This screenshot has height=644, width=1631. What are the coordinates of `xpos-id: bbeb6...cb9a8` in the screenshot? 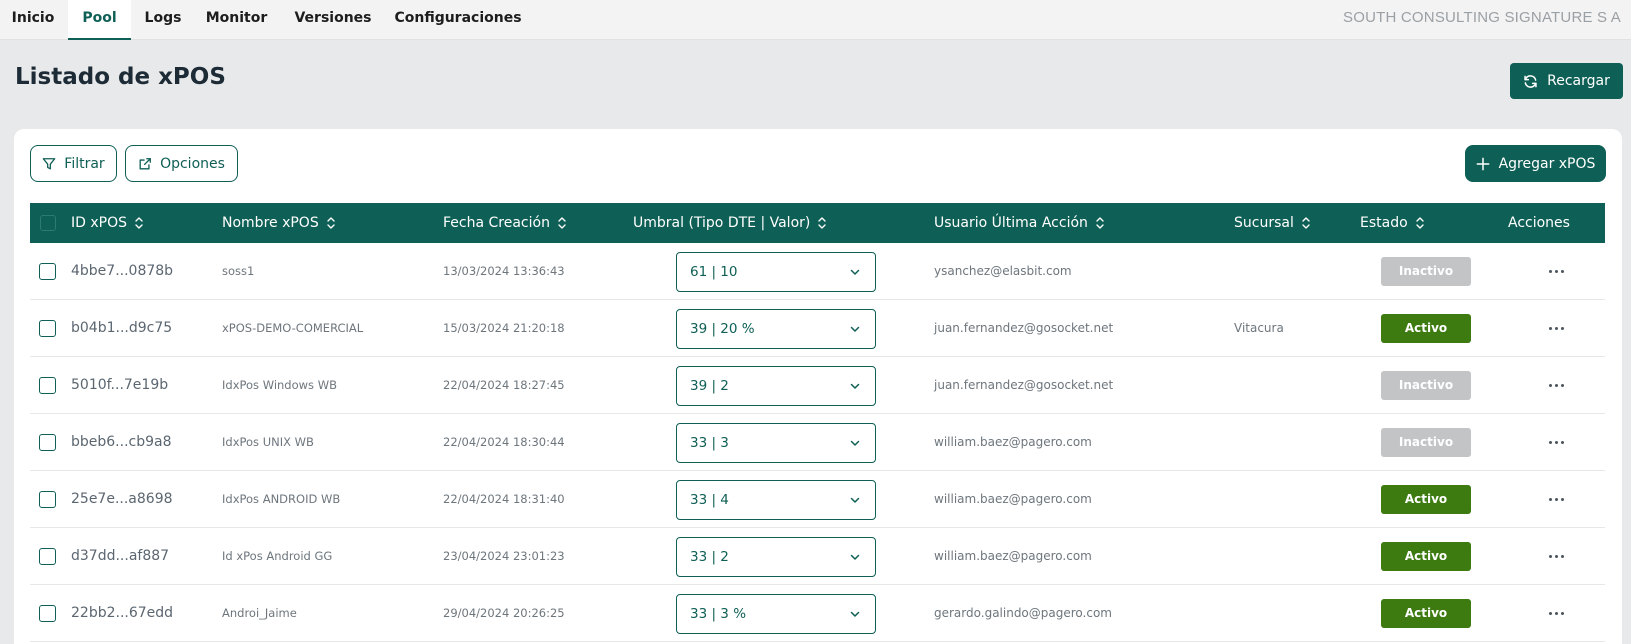 It's located at (121, 442).